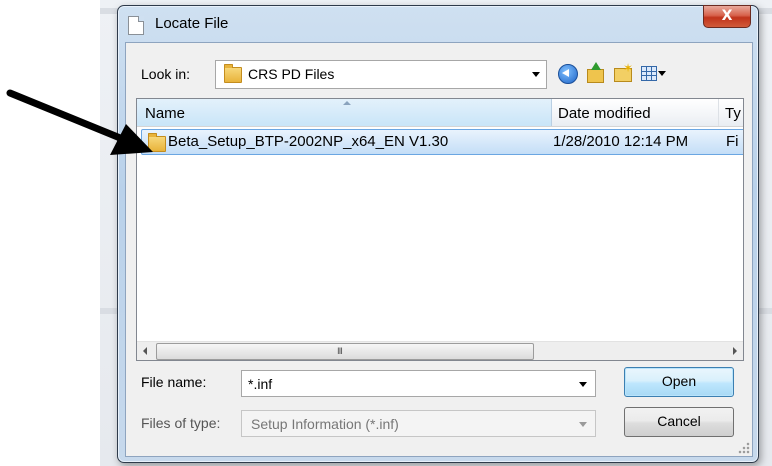 This screenshot has height=466, width=772. What do you see at coordinates (418, 383) in the screenshot?
I see `file-name-input: *.inf` at bounding box center [418, 383].